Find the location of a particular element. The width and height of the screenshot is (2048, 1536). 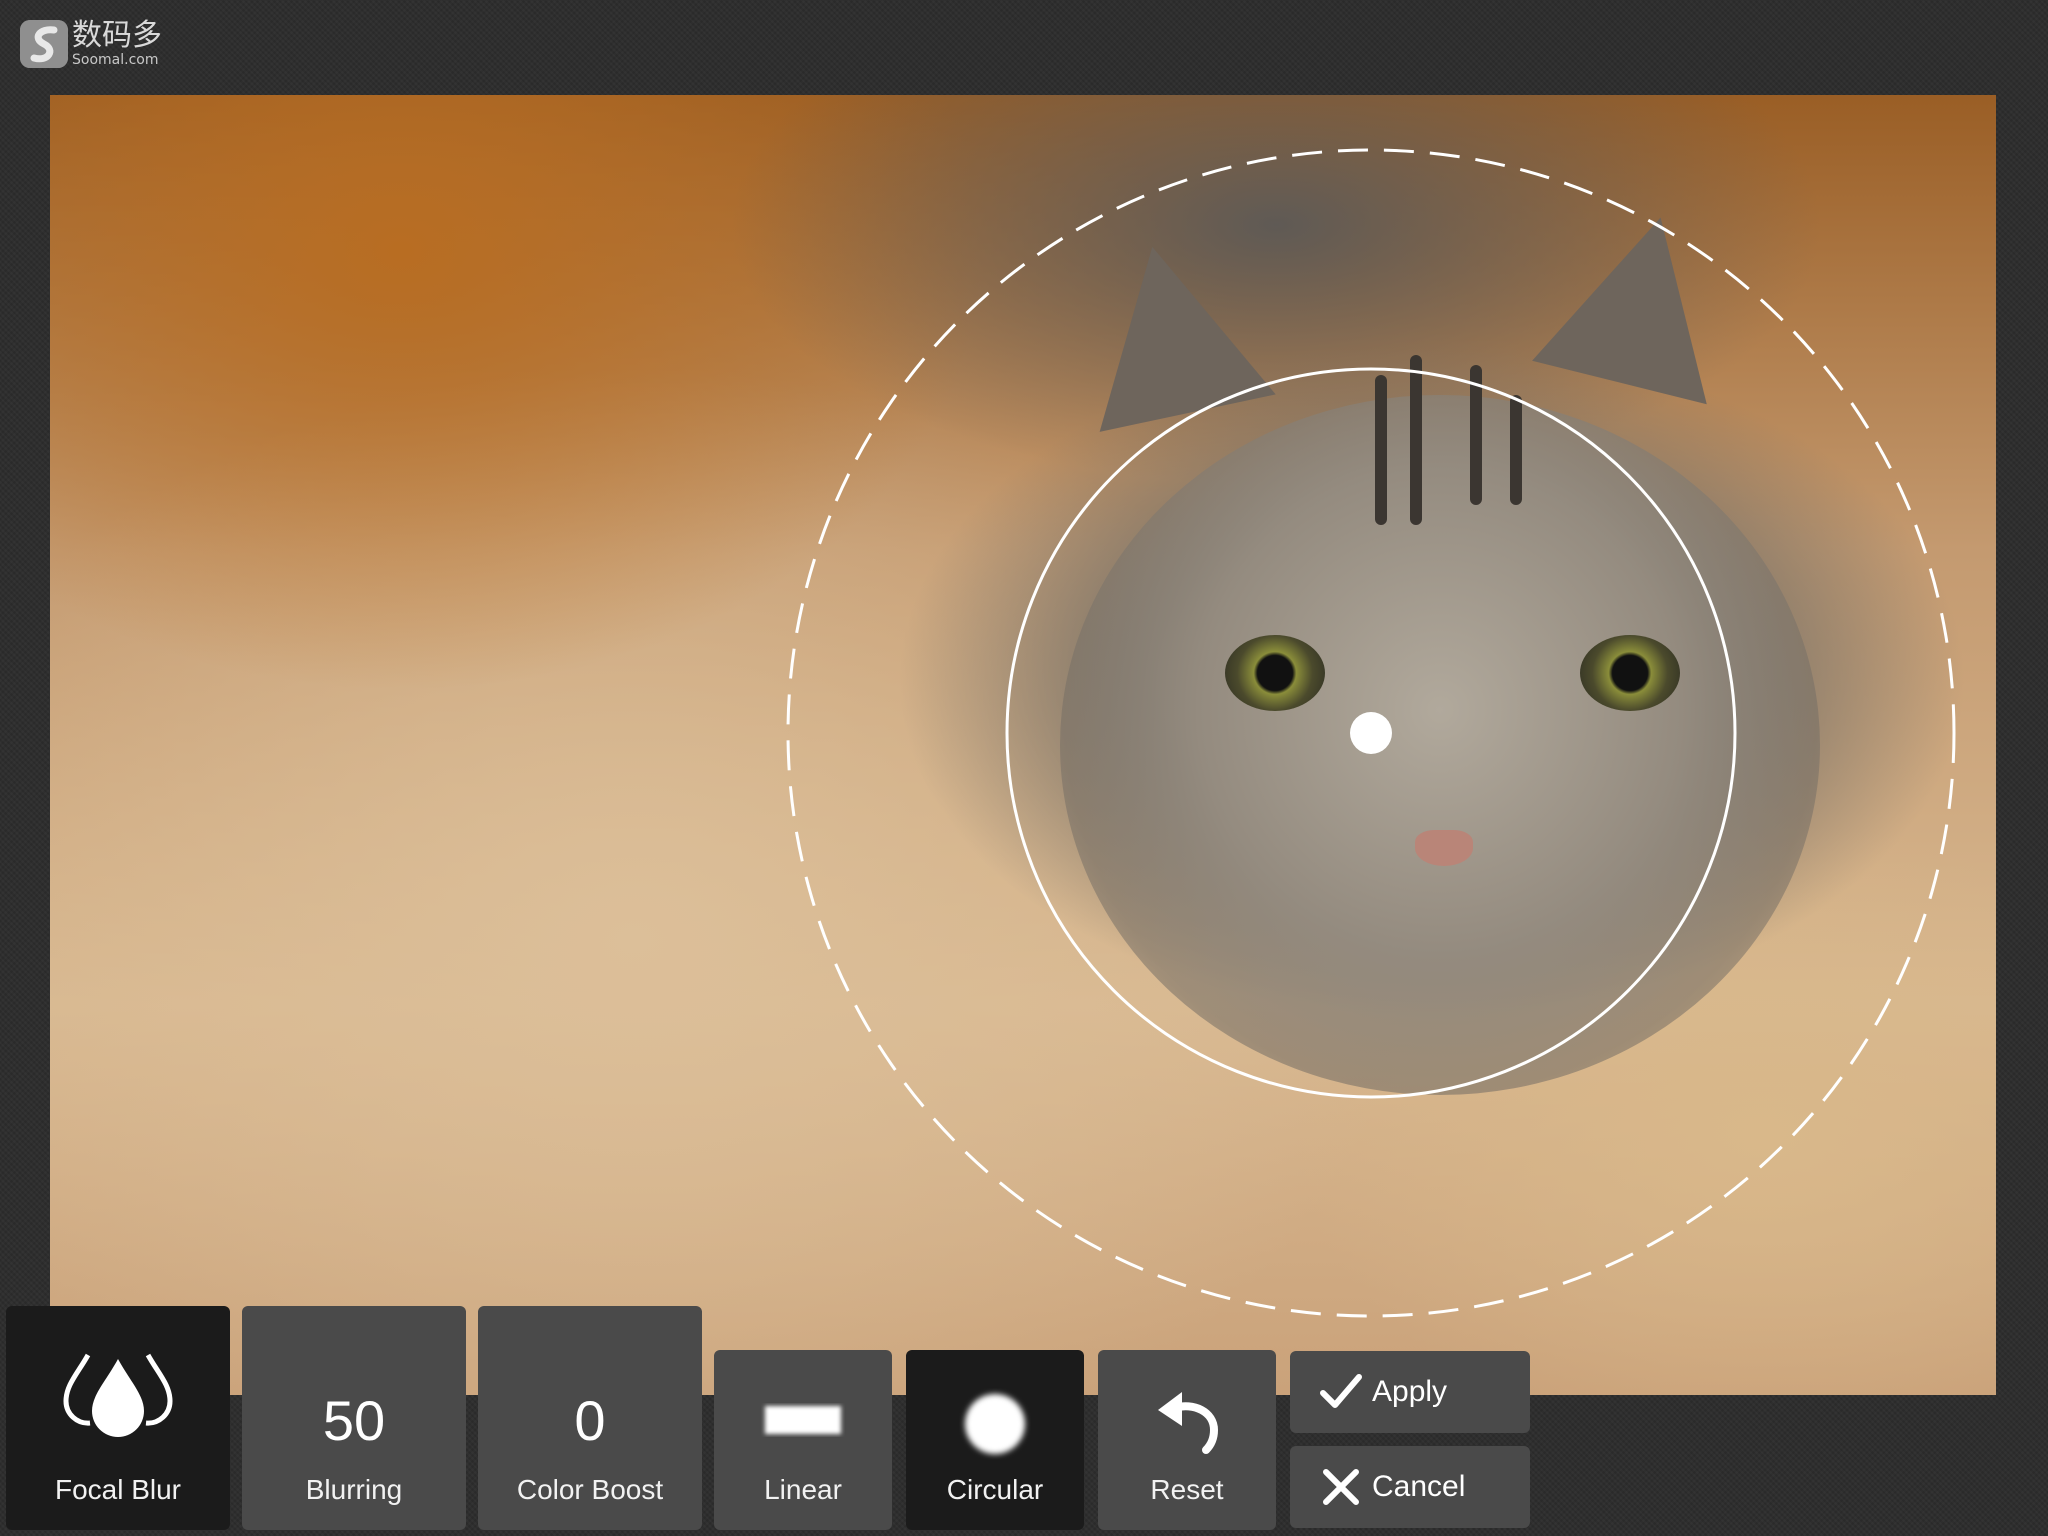

color-boost-value: 0 is located at coordinates (590, 1420).